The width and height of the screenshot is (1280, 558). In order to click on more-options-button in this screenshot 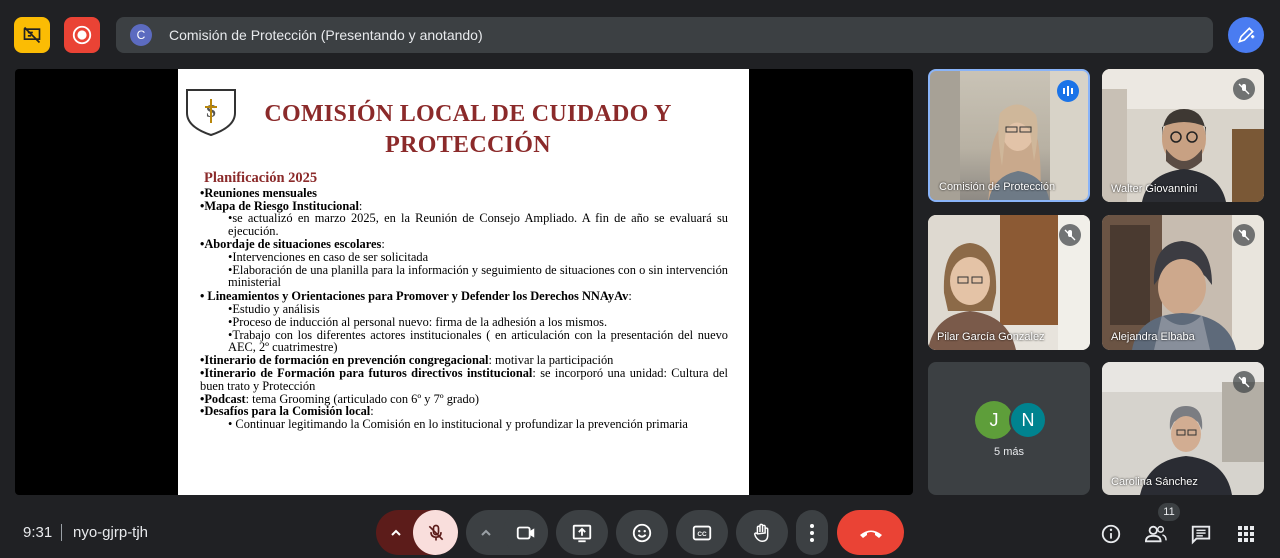, I will do `click(812, 532)`.